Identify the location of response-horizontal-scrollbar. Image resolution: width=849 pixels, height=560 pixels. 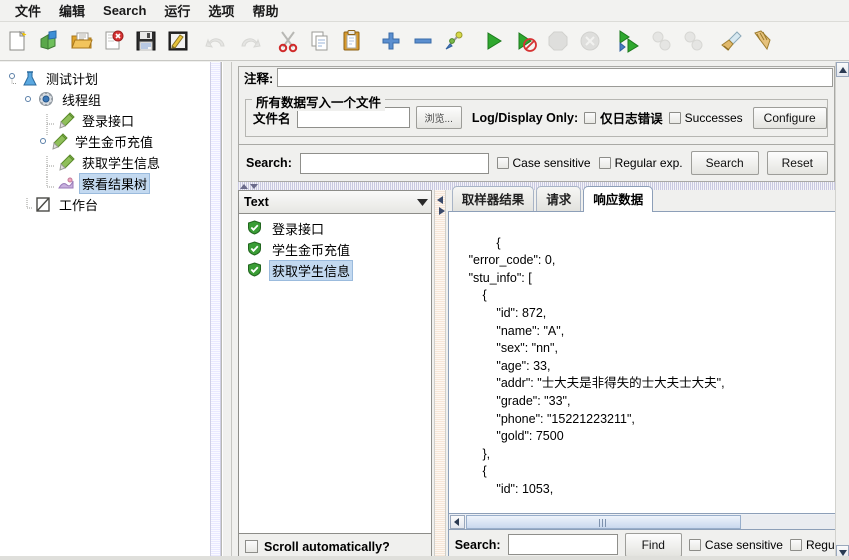
(648, 522).